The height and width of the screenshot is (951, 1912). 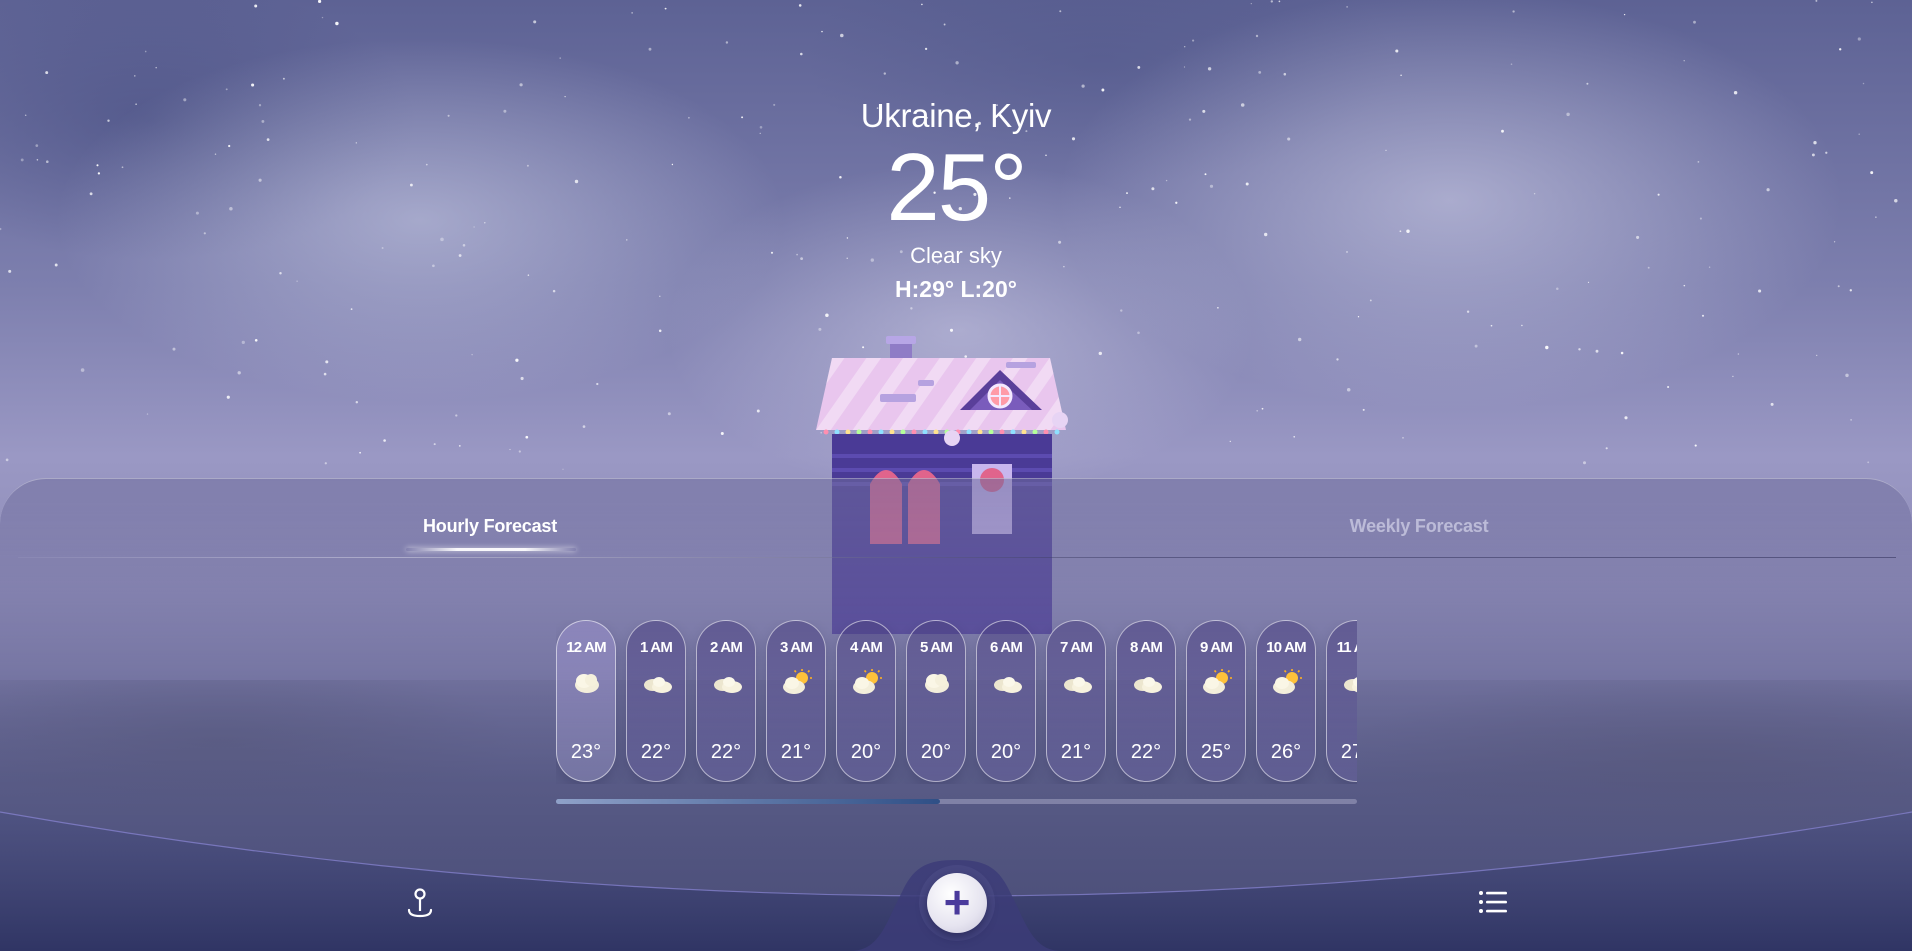 I want to click on hour-card: 8 AM 22°, so click(x=1146, y=701).